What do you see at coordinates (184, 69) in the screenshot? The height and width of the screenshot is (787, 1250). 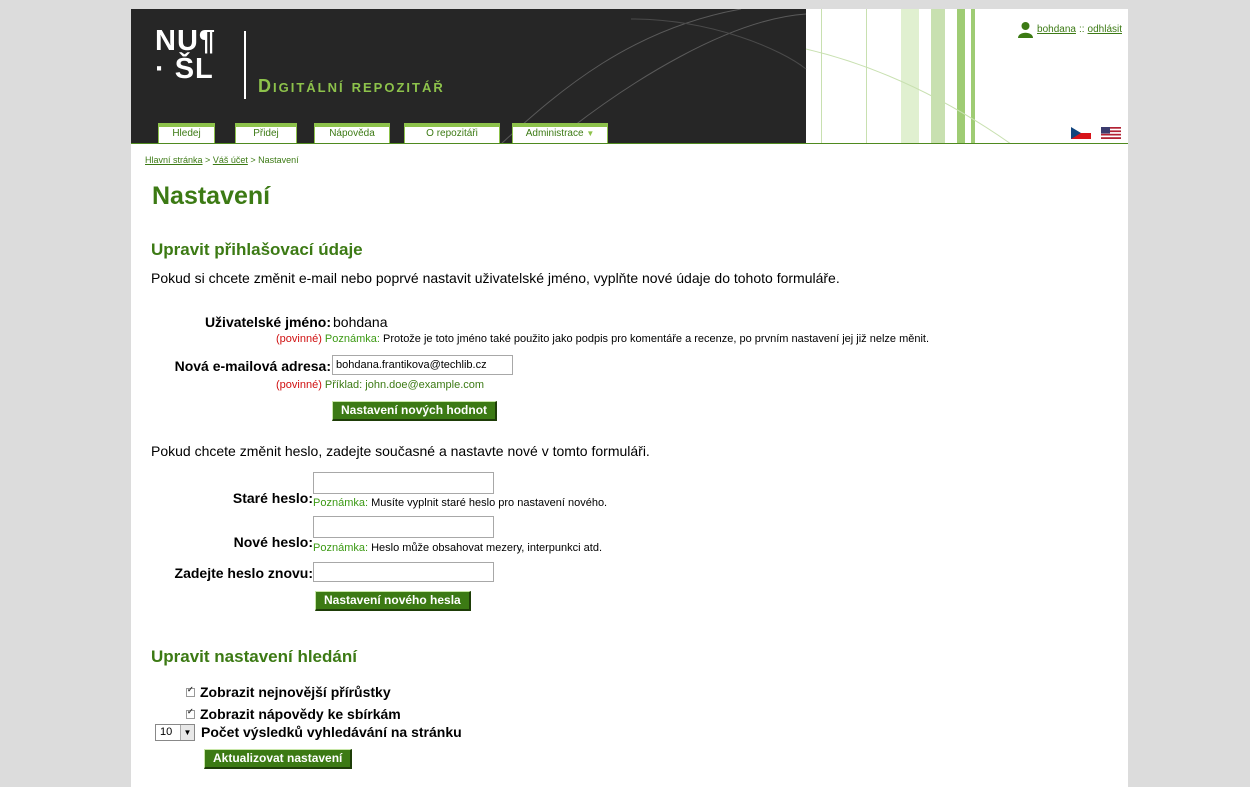 I see `logo-bottom: · ŠL` at bounding box center [184, 69].